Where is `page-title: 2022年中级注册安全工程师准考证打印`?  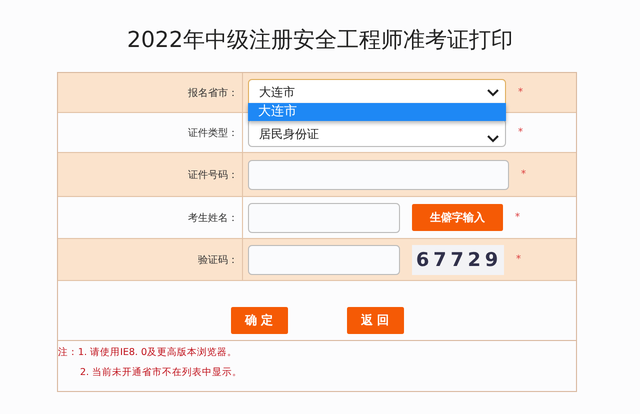
page-title: 2022年中级注册安全工程师准考证打印 is located at coordinates (320, 41).